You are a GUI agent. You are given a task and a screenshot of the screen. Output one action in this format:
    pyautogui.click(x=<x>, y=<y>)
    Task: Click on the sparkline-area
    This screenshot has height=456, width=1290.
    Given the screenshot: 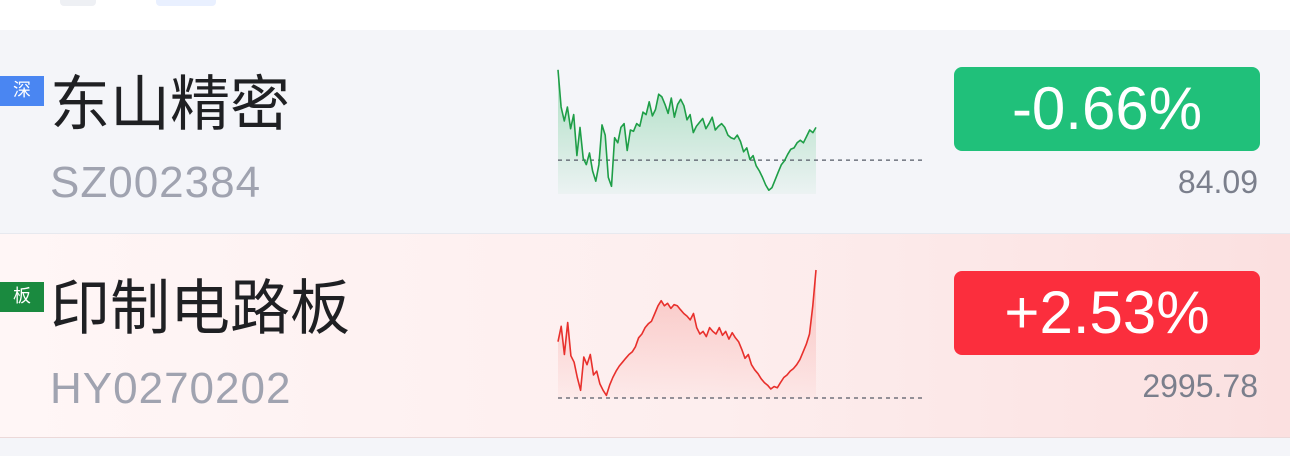 What is the action you would take?
    pyautogui.click(x=687, y=334)
    